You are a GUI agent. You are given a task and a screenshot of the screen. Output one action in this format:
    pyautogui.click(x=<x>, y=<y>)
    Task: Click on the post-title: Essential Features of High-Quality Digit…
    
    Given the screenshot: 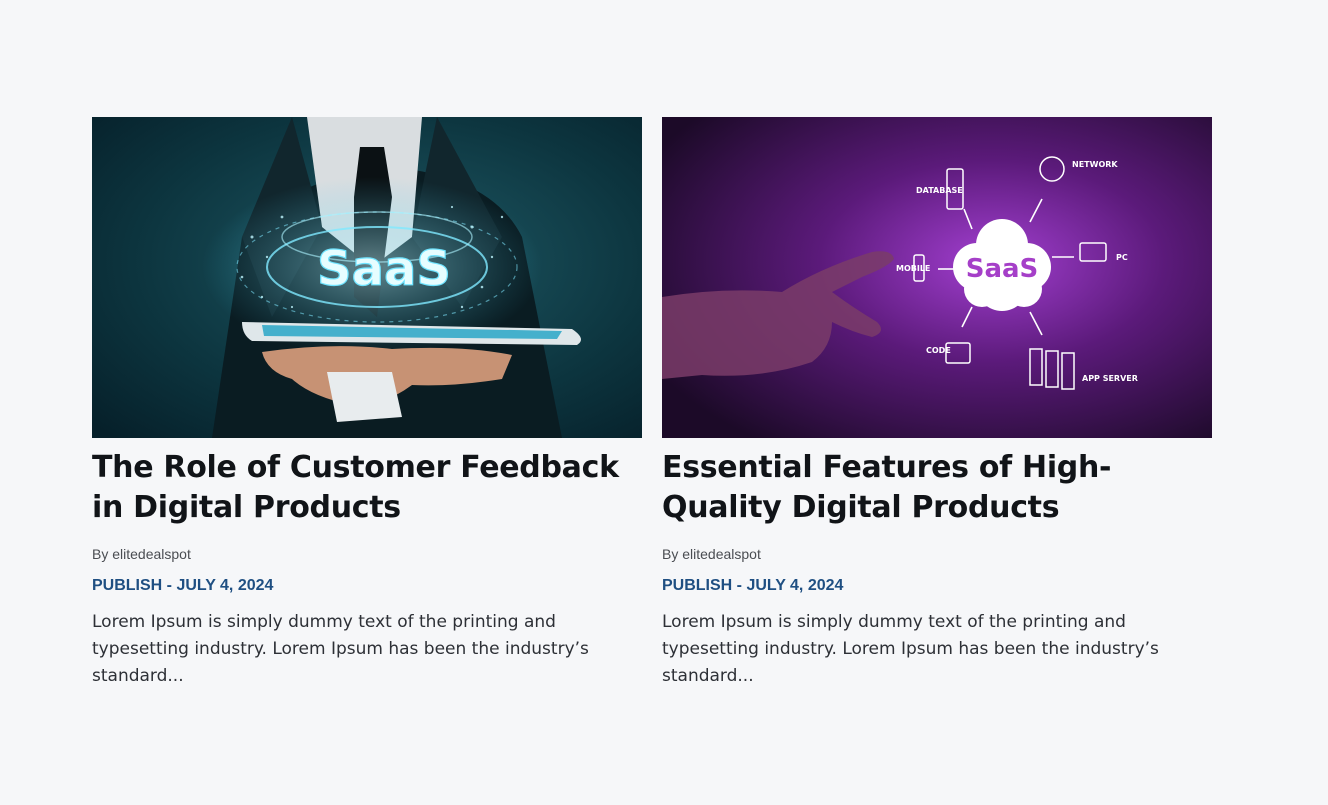 What is the action you would take?
    pyautogui.click(x=937, y=488)
    